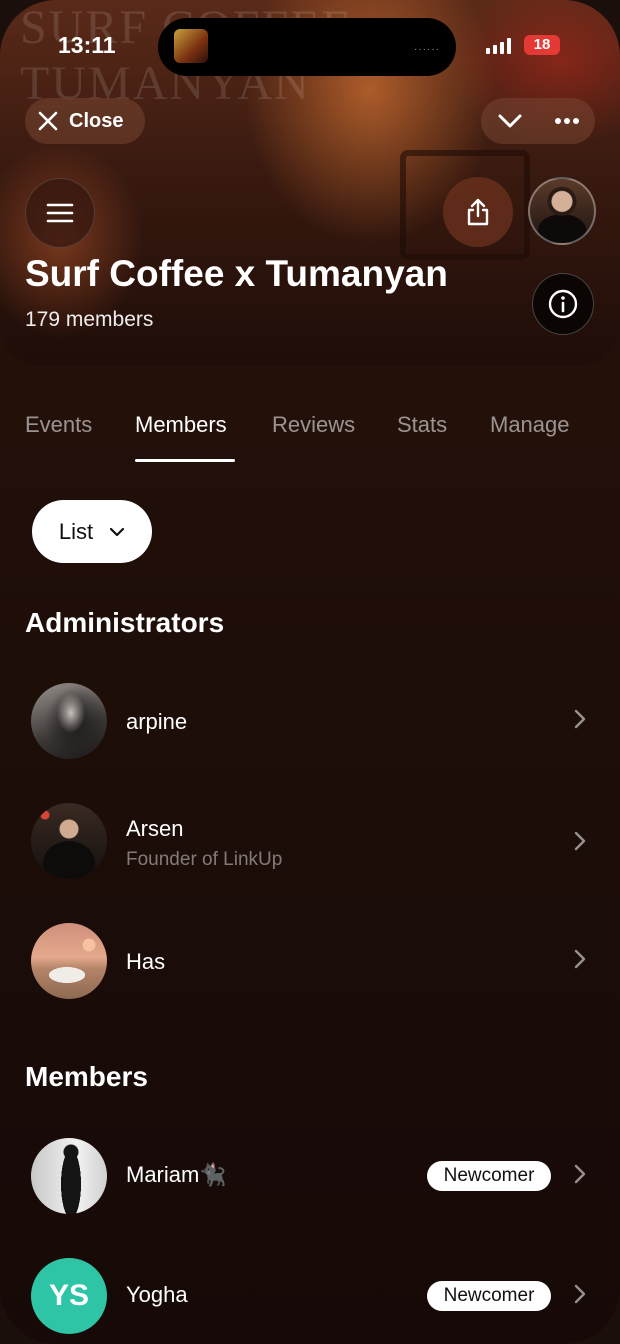  Describe the element at coordinates (176, 1174) in the screenshot. I see `member-name: Mariam🐈‍⬛` at that location.